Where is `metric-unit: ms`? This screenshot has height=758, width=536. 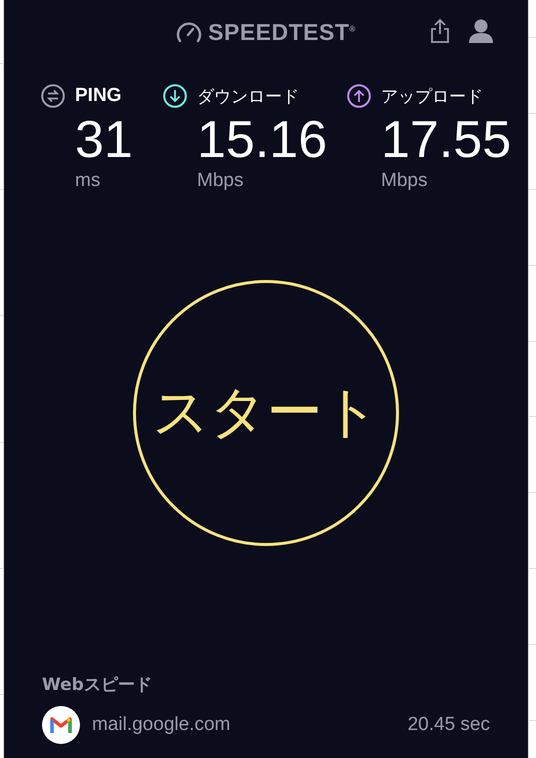 metric-unit: ms is located at coordinates (88, 181).